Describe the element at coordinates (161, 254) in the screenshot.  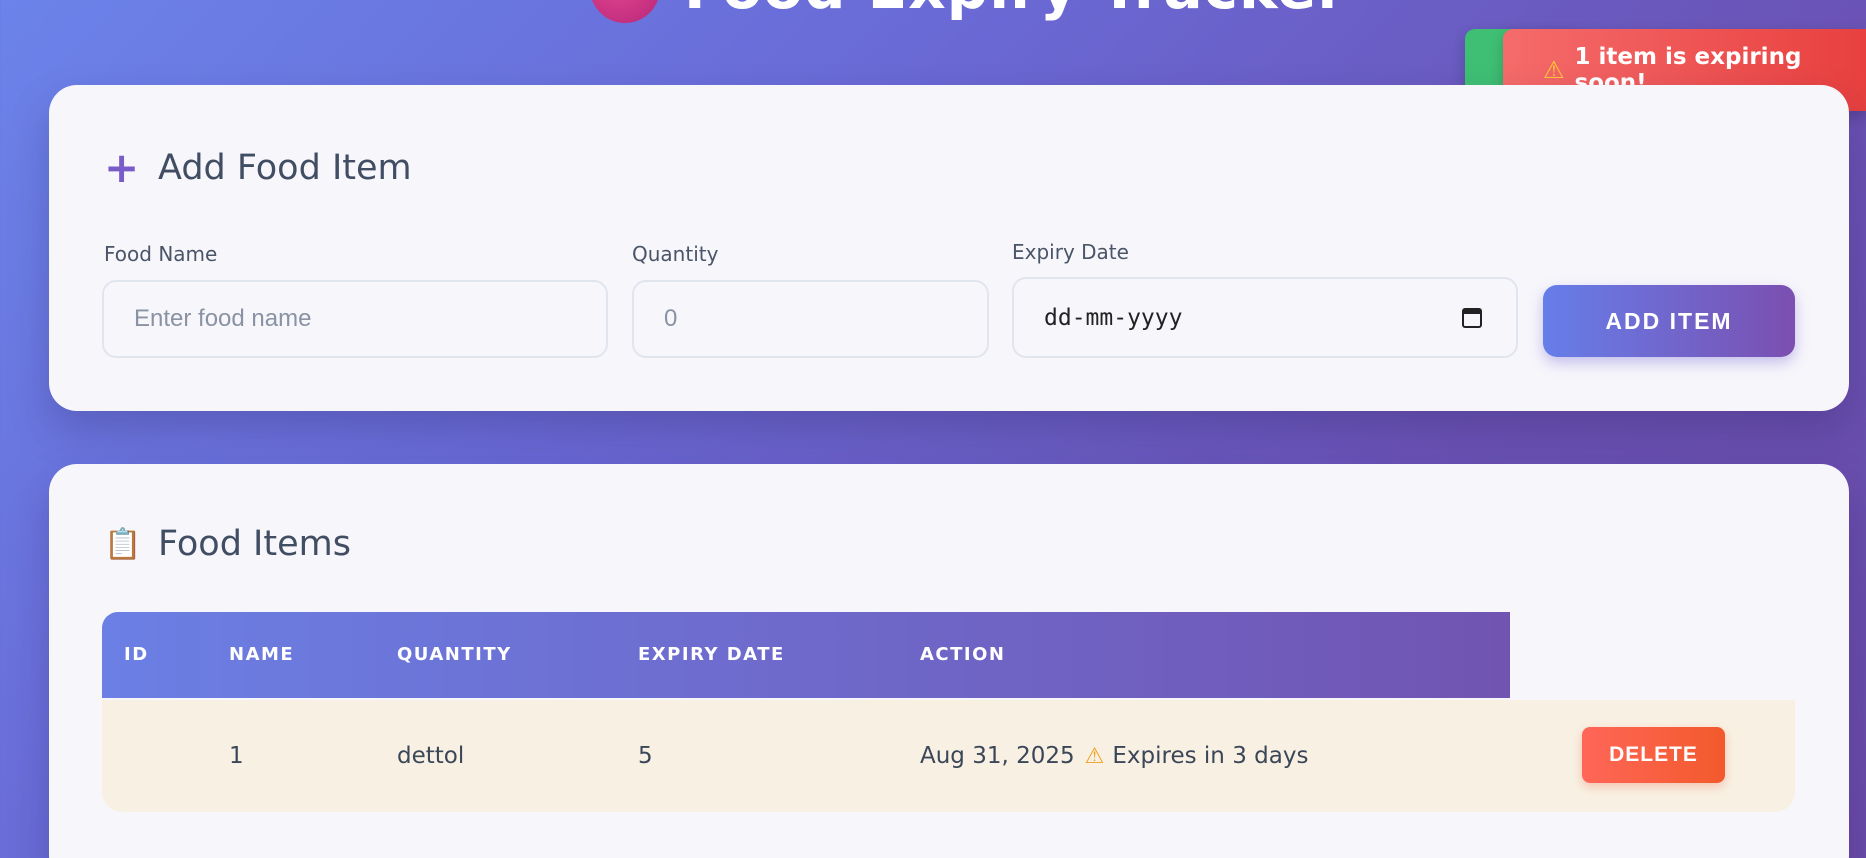
I see `food-name-label: Food Name` at that location.